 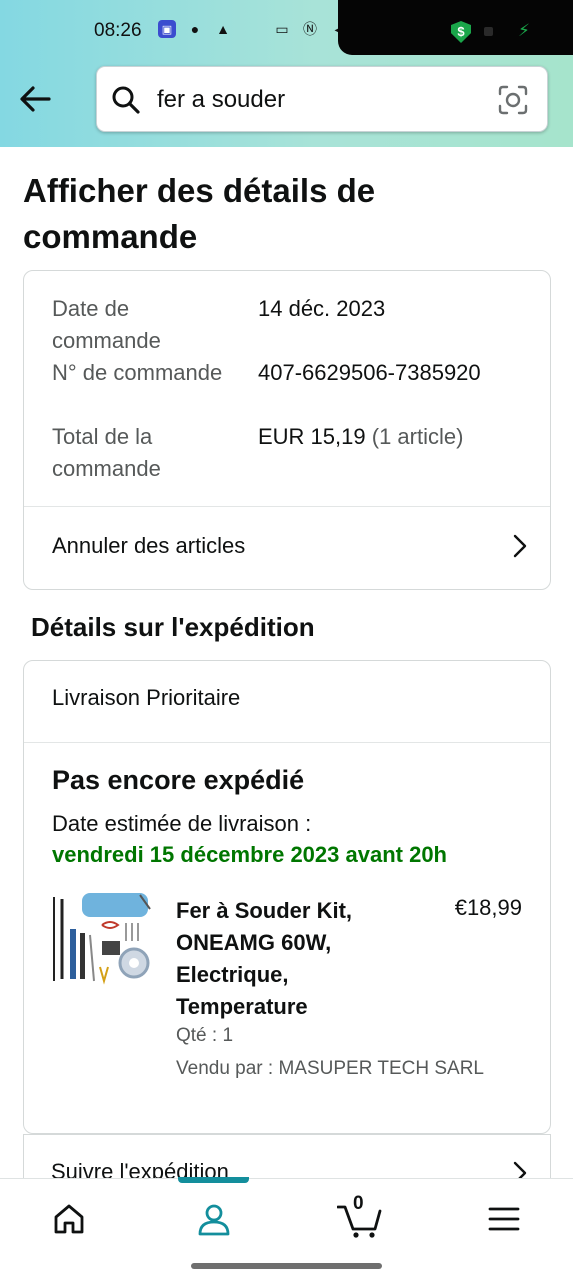 I want to click on shipping-method: Livraison Prioritaire, so click(x=146, y=697).